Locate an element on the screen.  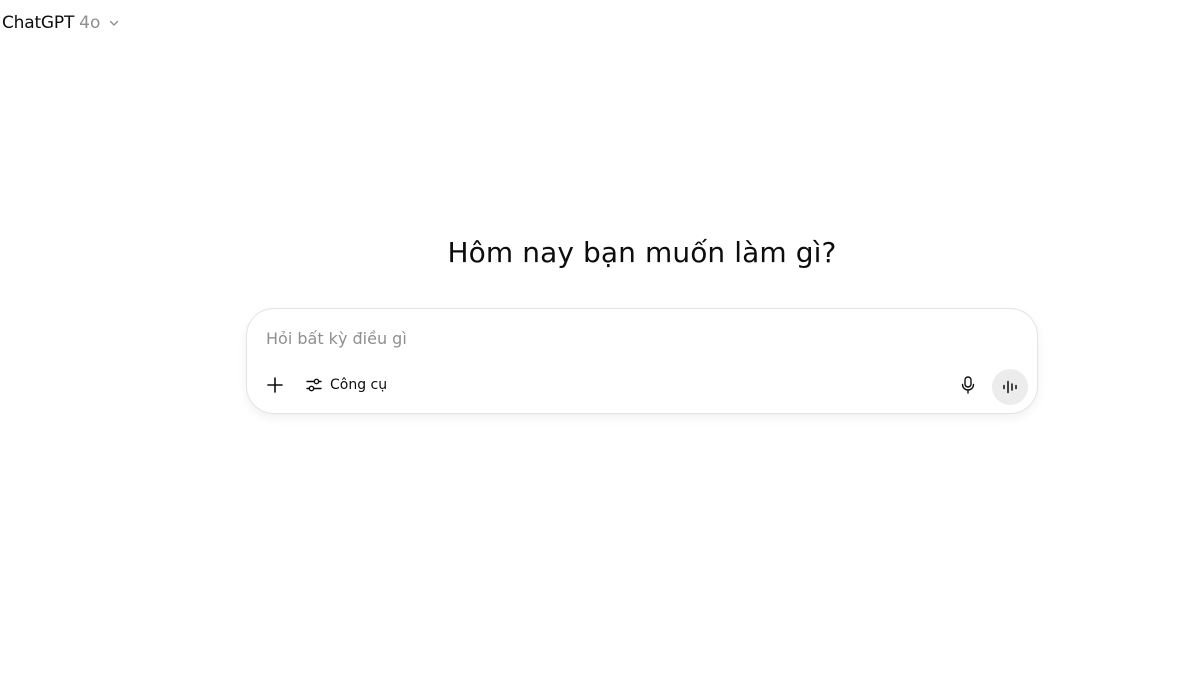
model-version: 4o is located at coordinates (90, 23).